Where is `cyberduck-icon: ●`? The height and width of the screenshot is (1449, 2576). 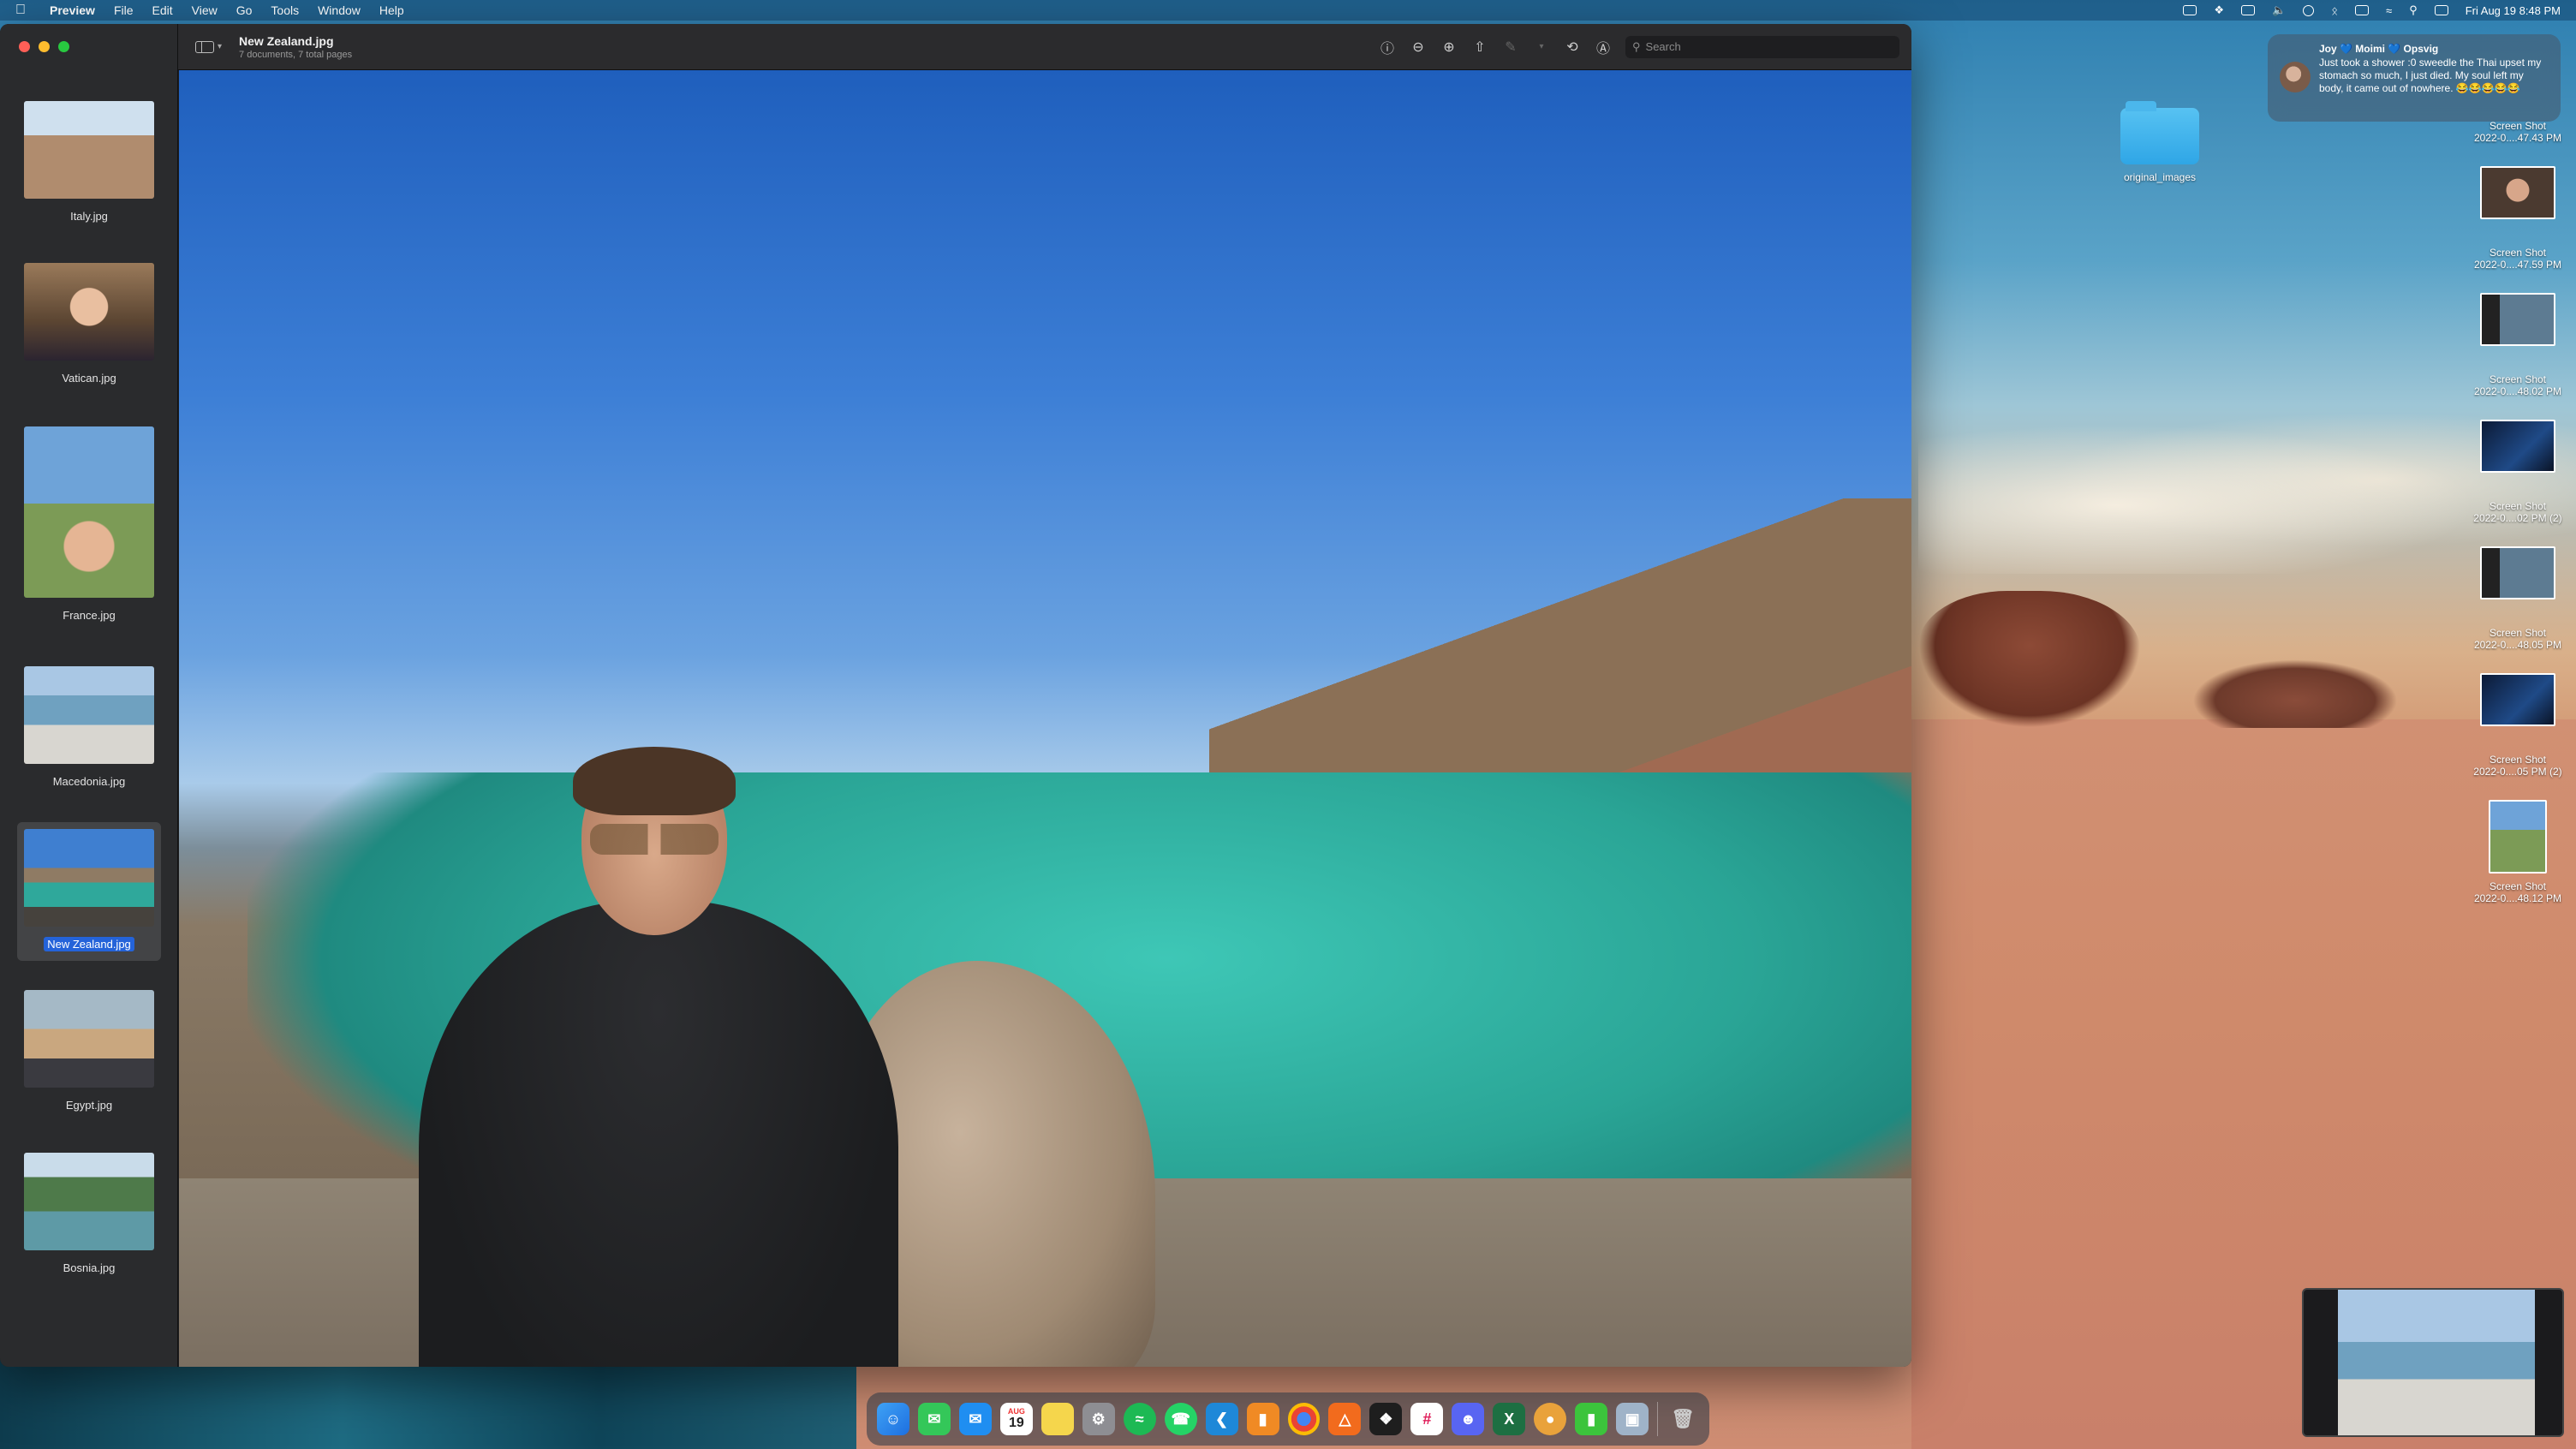
cyberduck-icon: ● is located at coordinates (1550, 1419).